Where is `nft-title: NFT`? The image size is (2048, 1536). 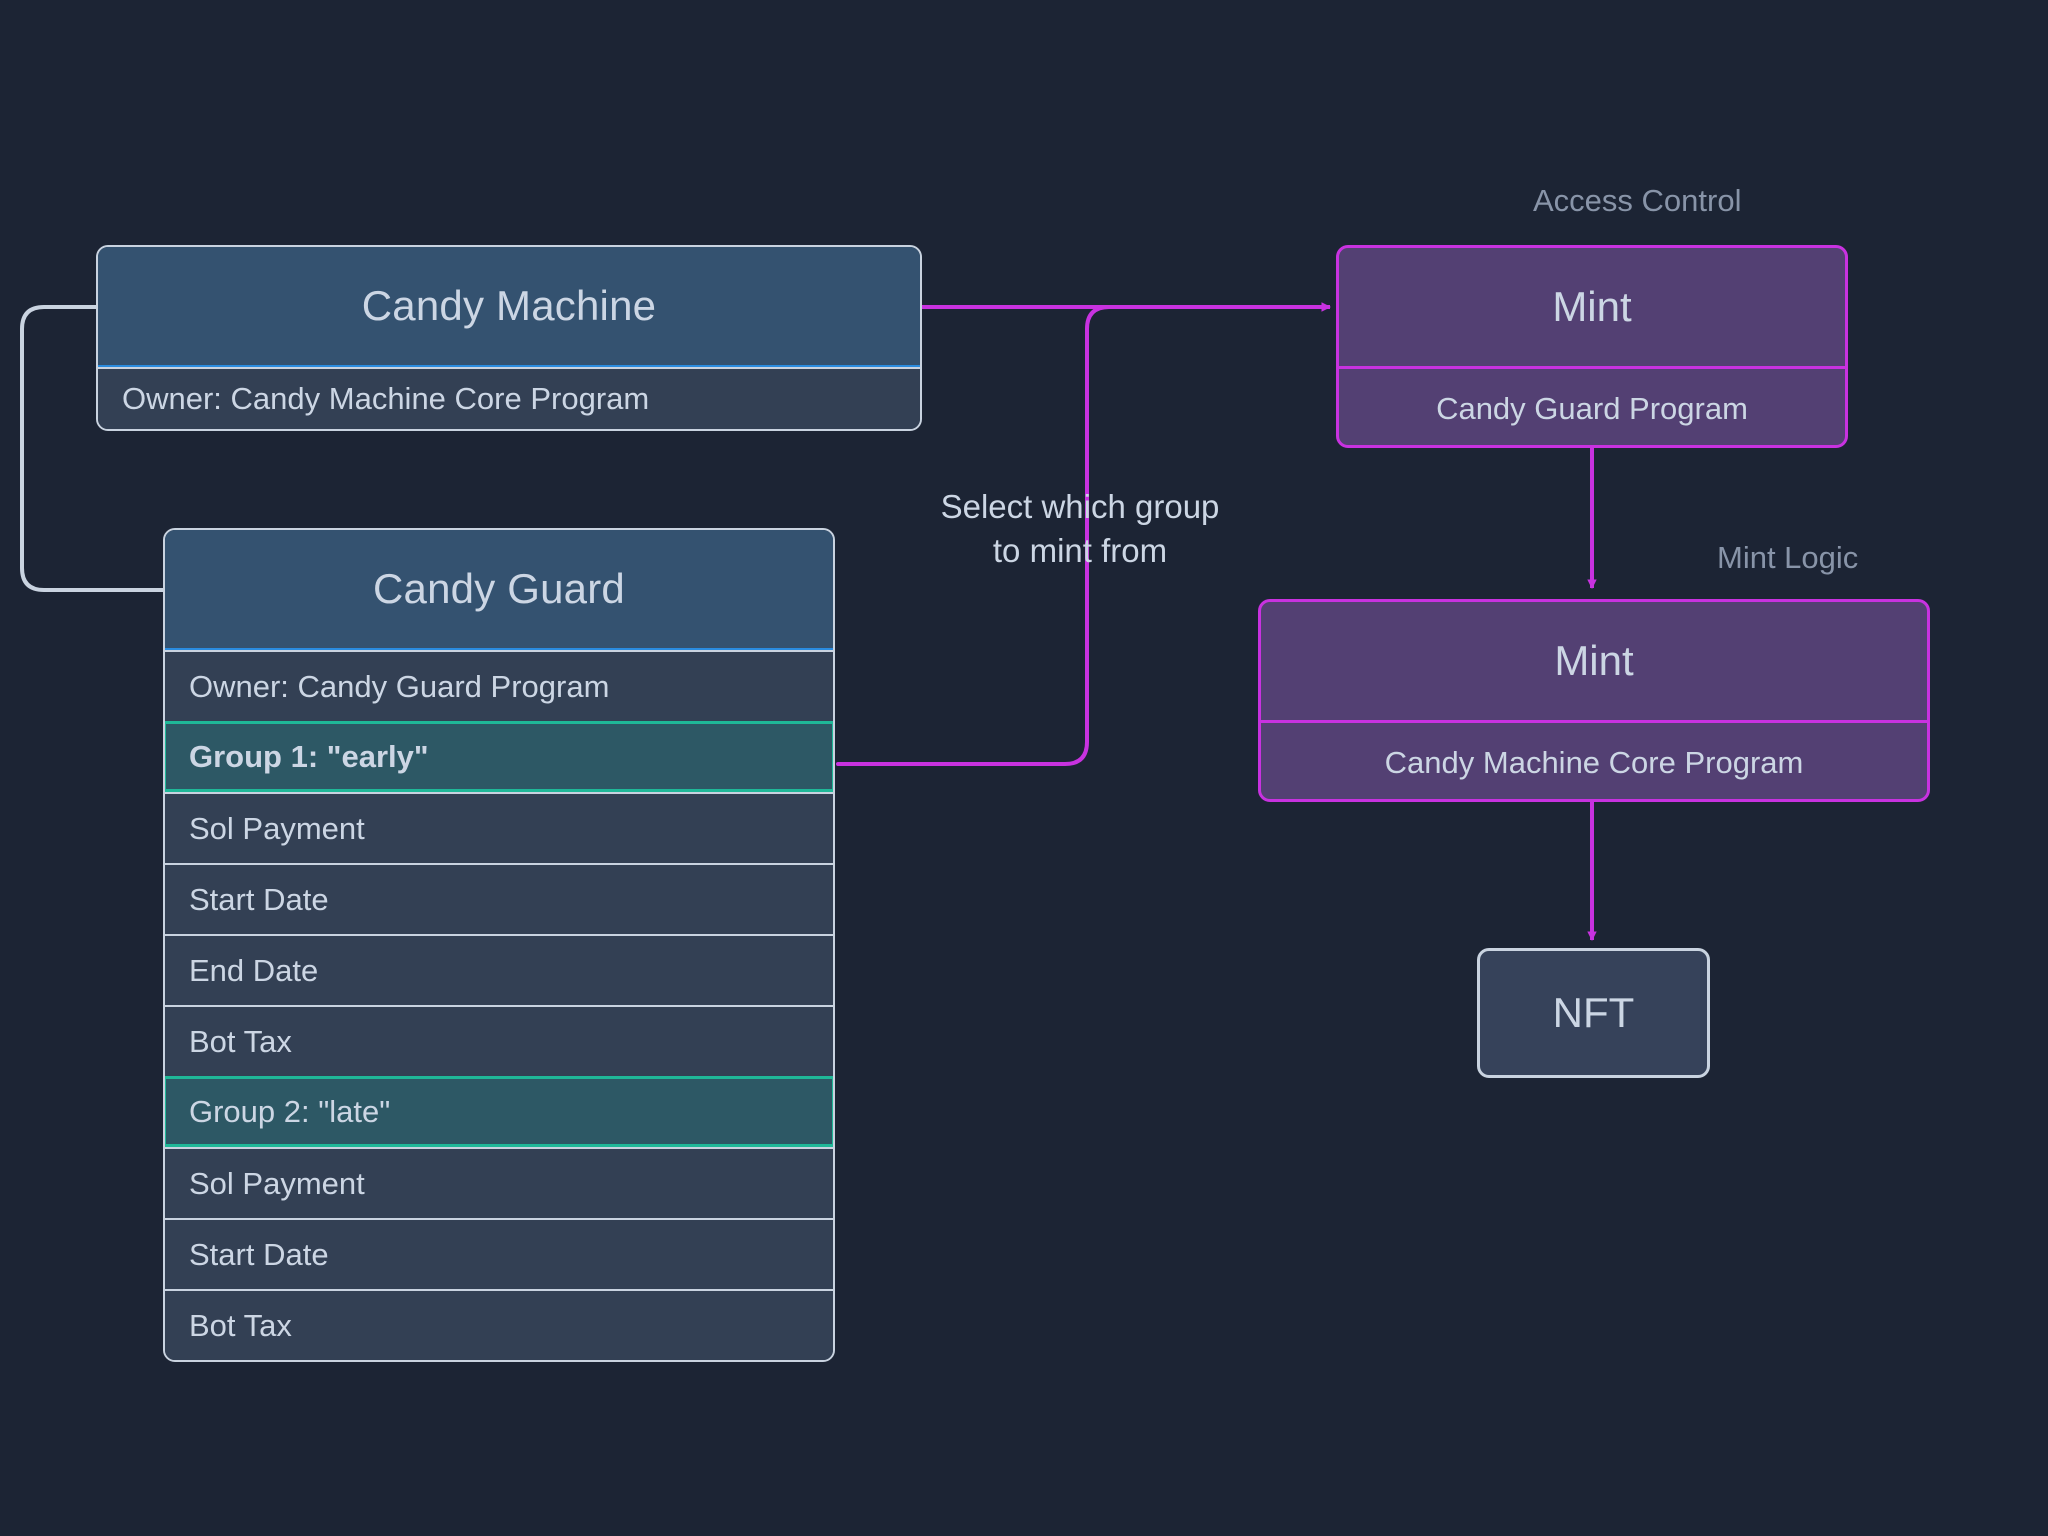
nft-title: NFT is located at coordinates (1593, 1012).